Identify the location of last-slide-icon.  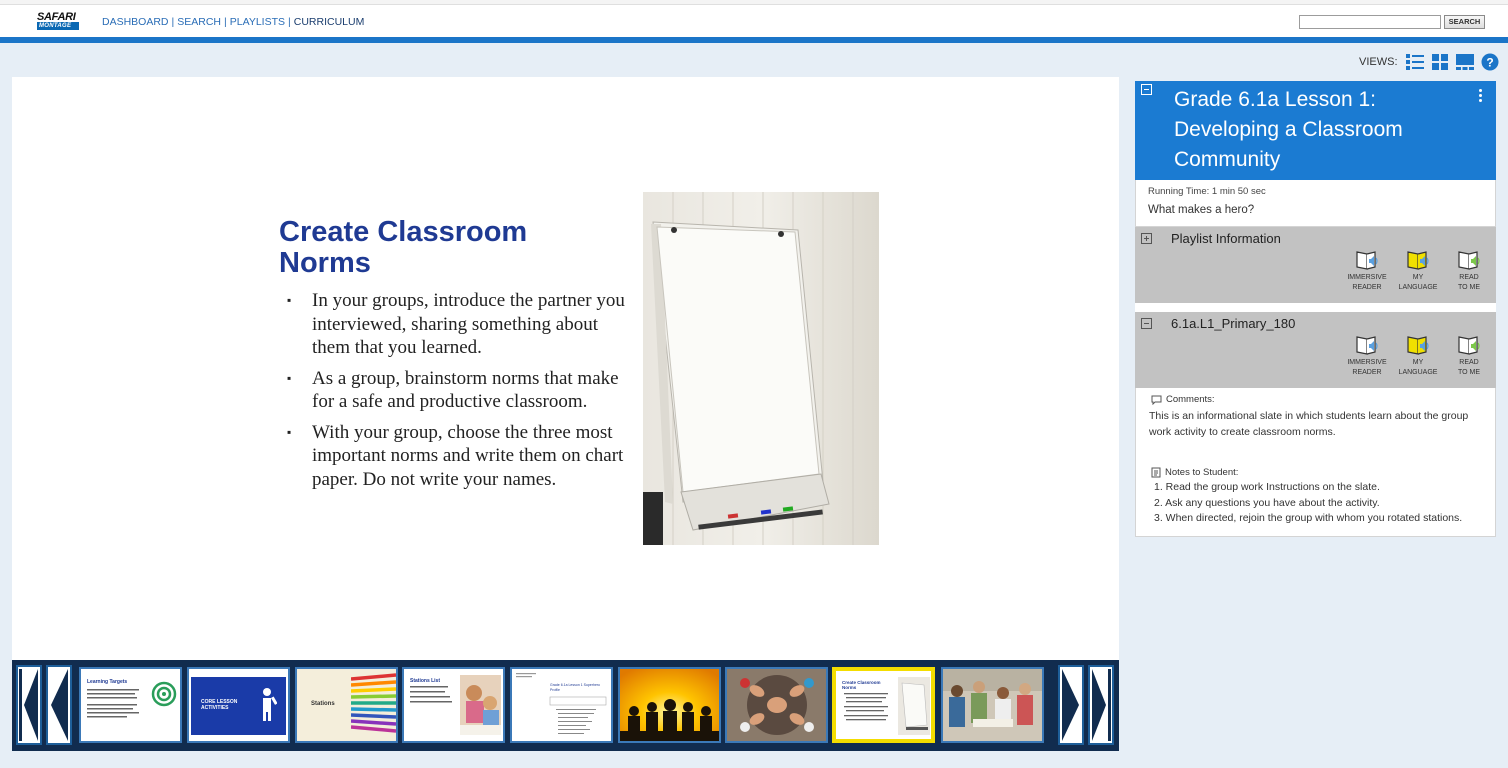
(1101, 705).